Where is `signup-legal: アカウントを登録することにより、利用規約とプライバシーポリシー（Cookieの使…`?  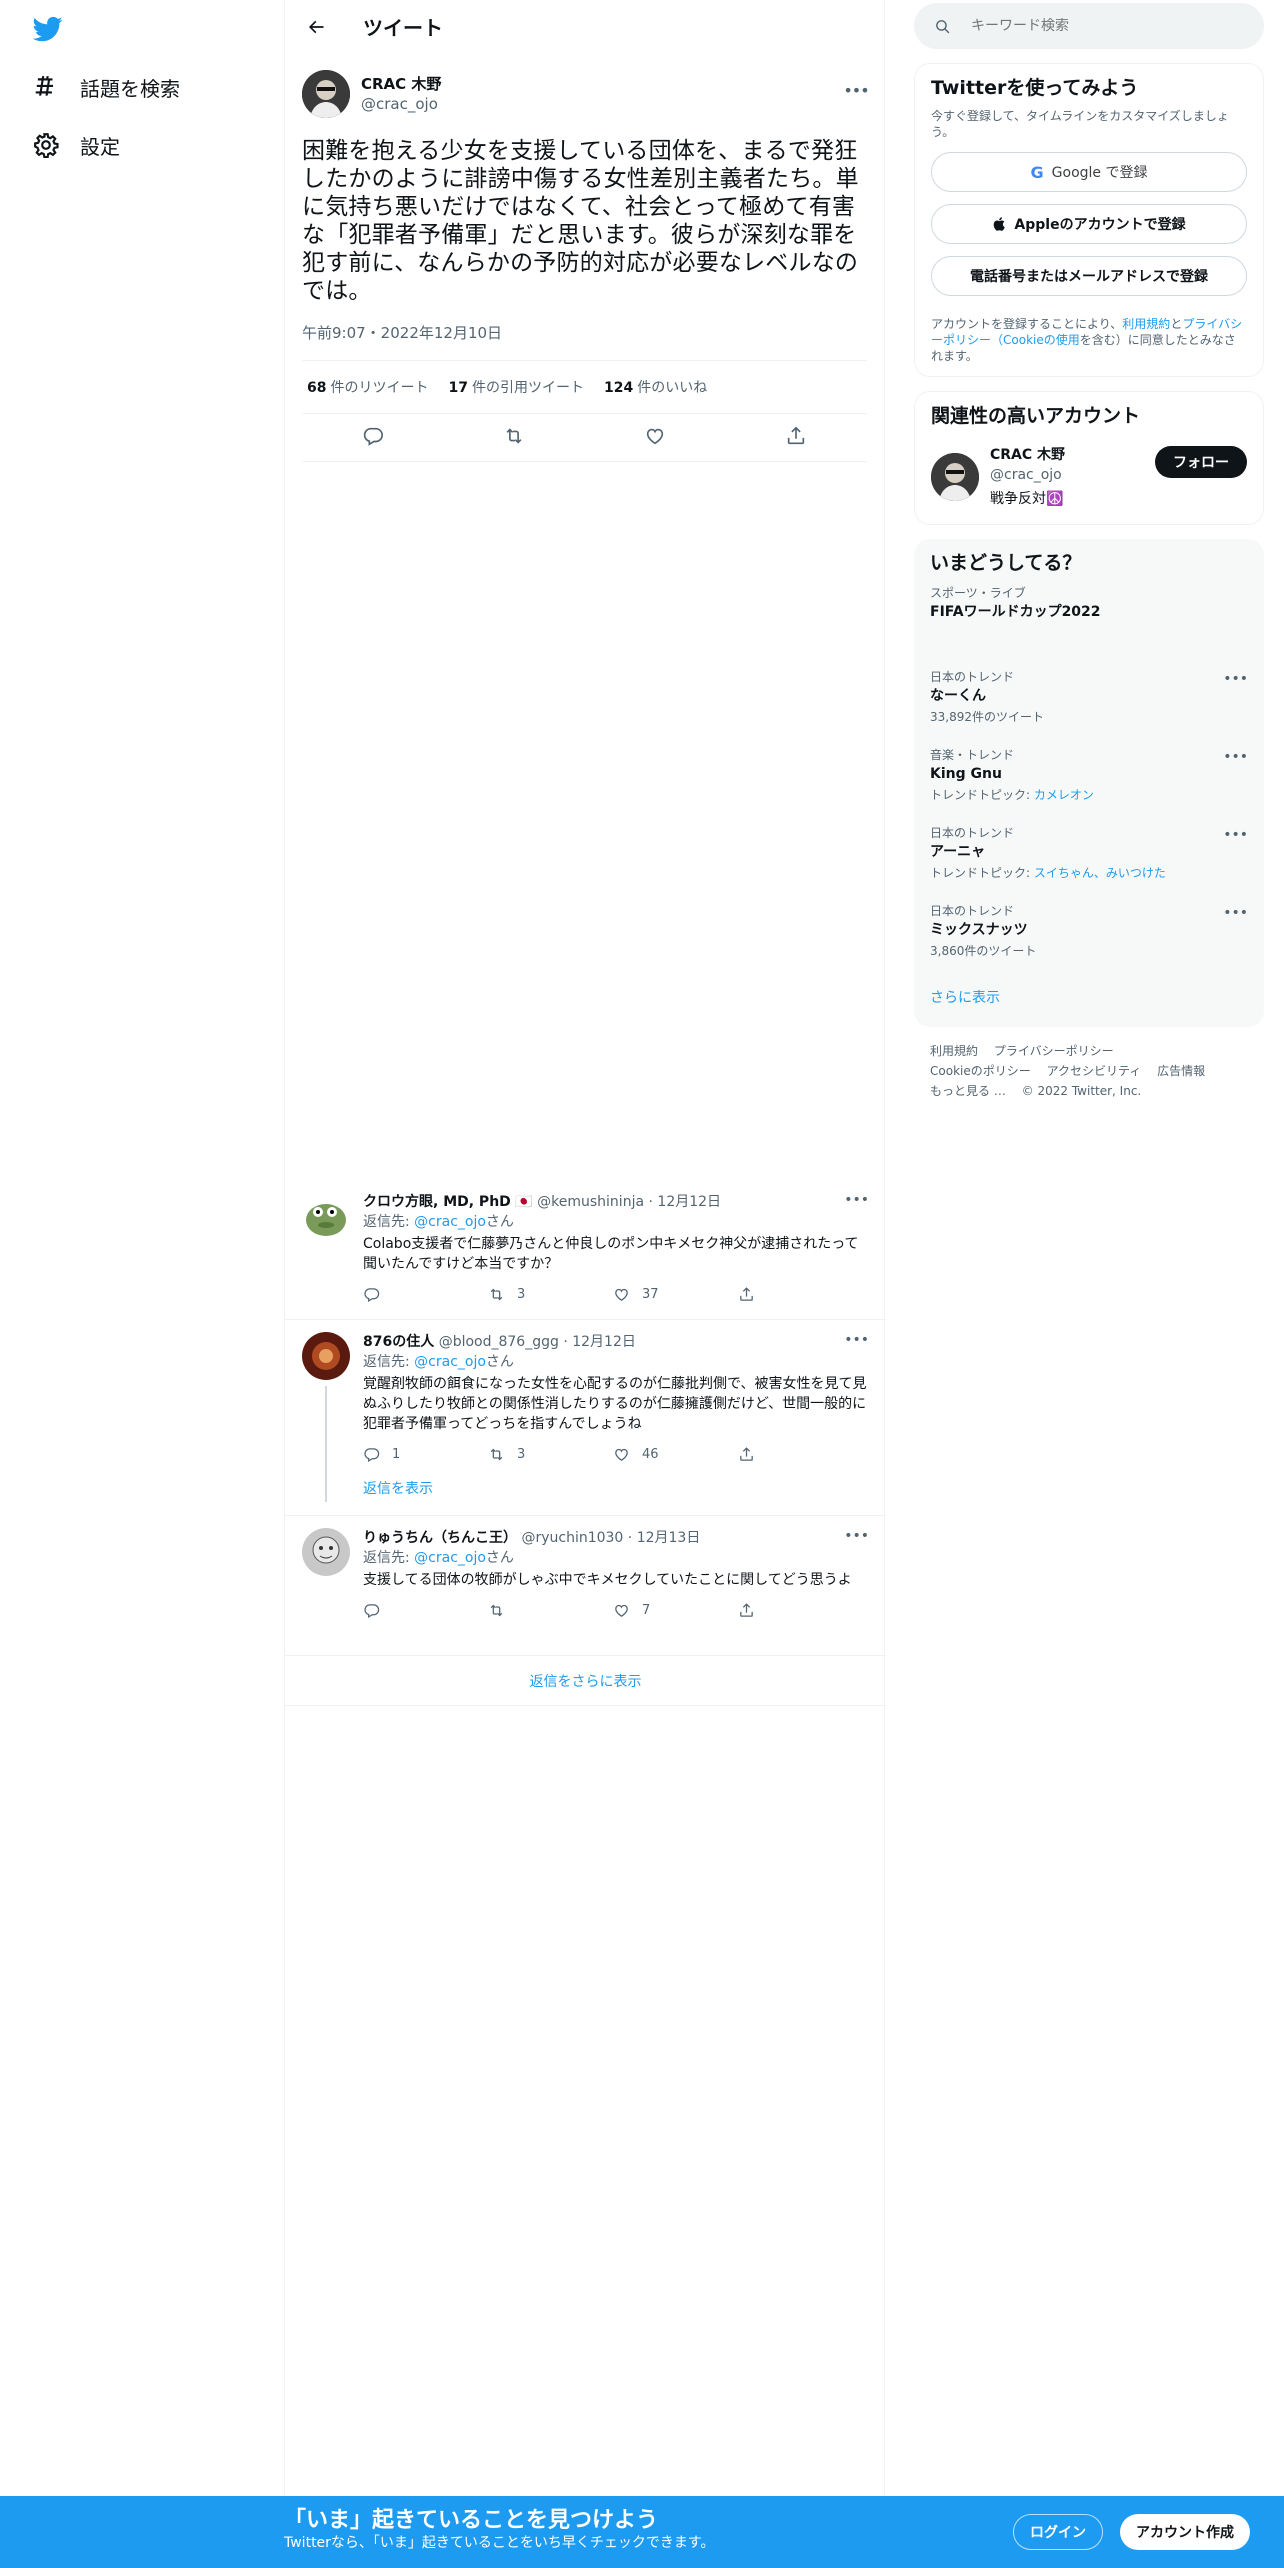 signup-legal: アカウントを登録することにより、利用規約とプライバシーポリシー（Cookieの使… is located at coordinates (1087, 340).